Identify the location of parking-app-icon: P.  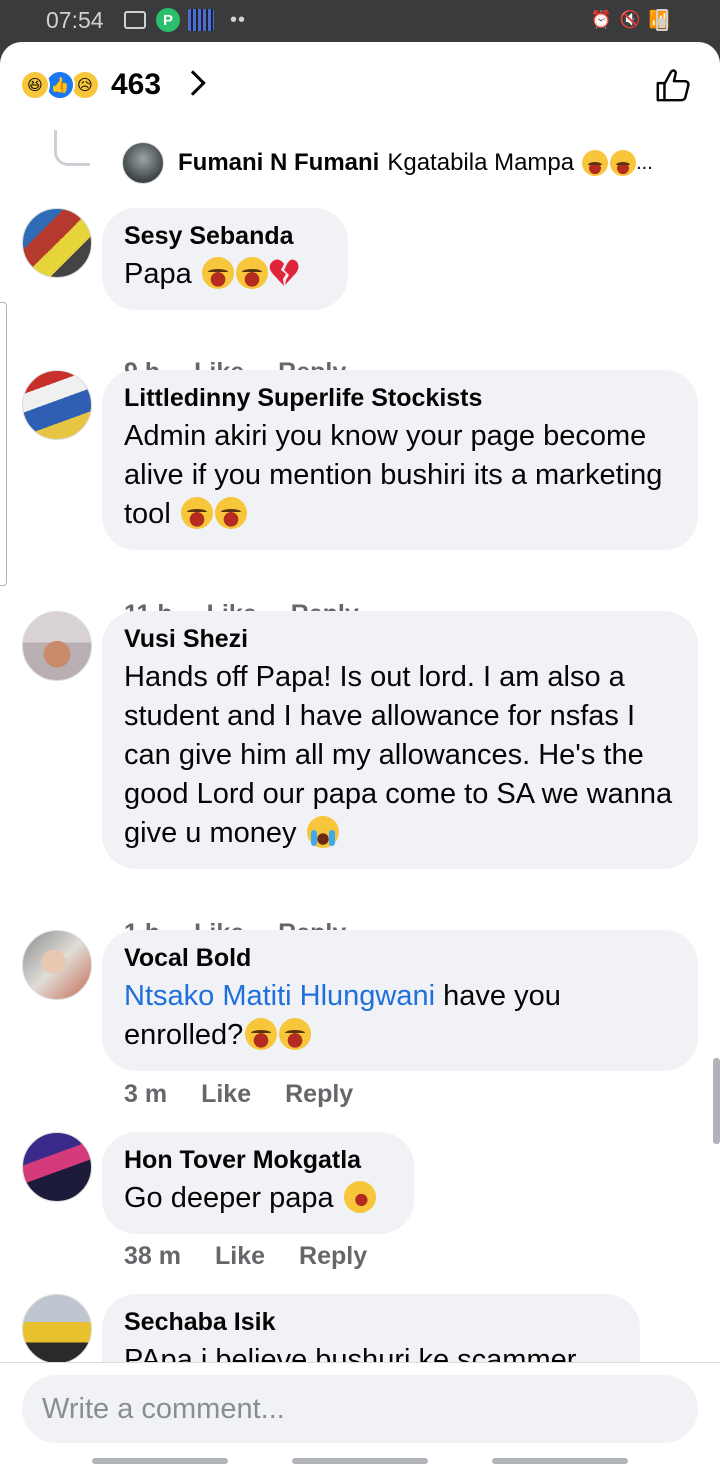
(168, 20).